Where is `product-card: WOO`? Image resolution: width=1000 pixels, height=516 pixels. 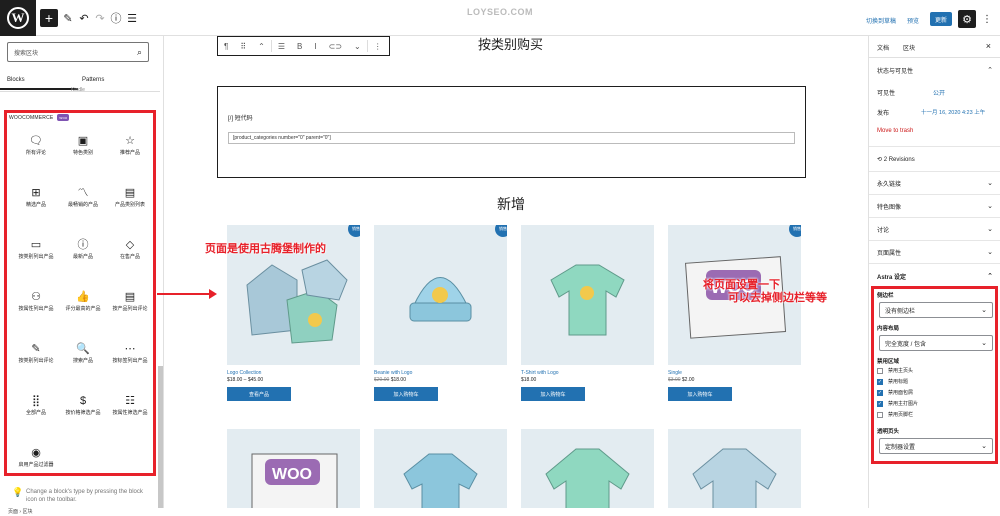 product-card: WOO is located at coordinates (293, 468).